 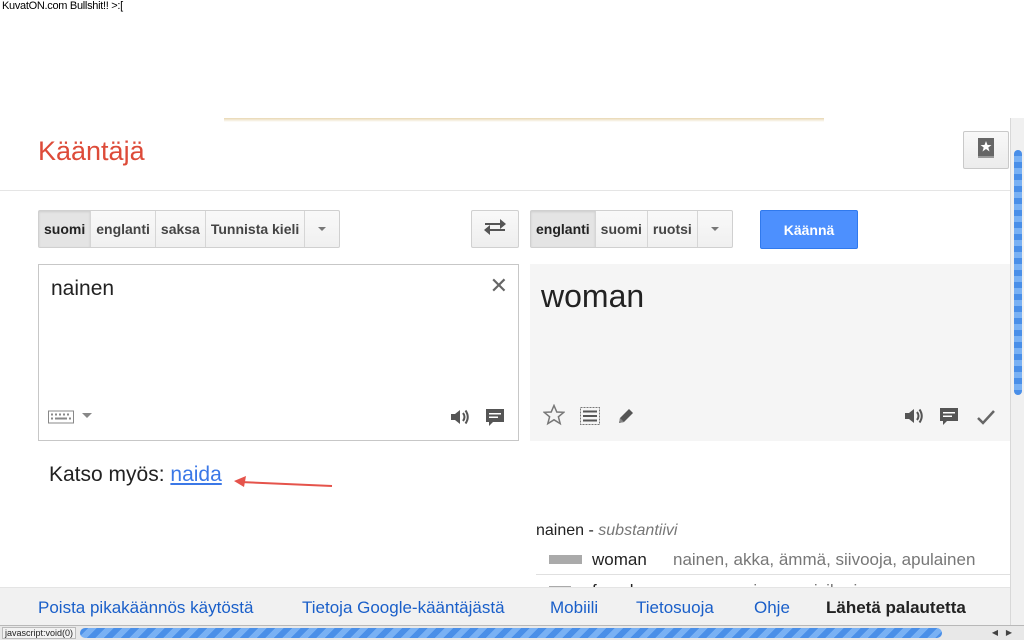 I want to click on target-lang-englanti: englanti, so click(x=563, y=229).